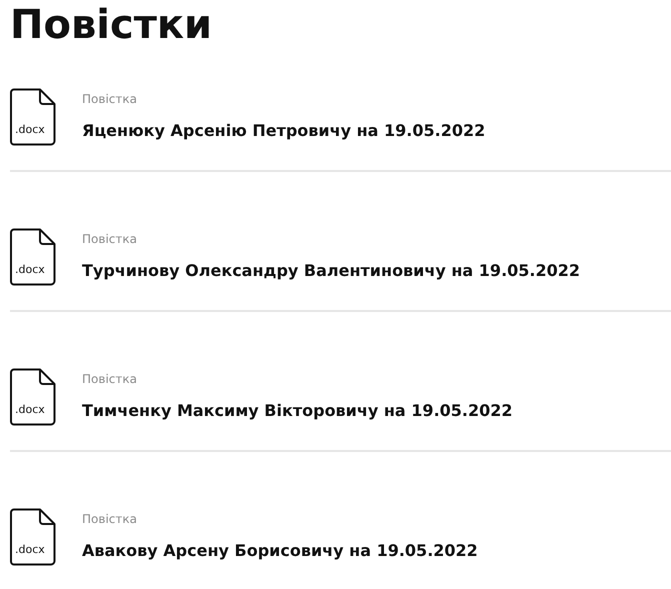  Describe the element at coordinates (297, 411) in the screenshot. I see `document-link: Тимченку Максиму Вікторовичу на 19.05.2022` at that location.